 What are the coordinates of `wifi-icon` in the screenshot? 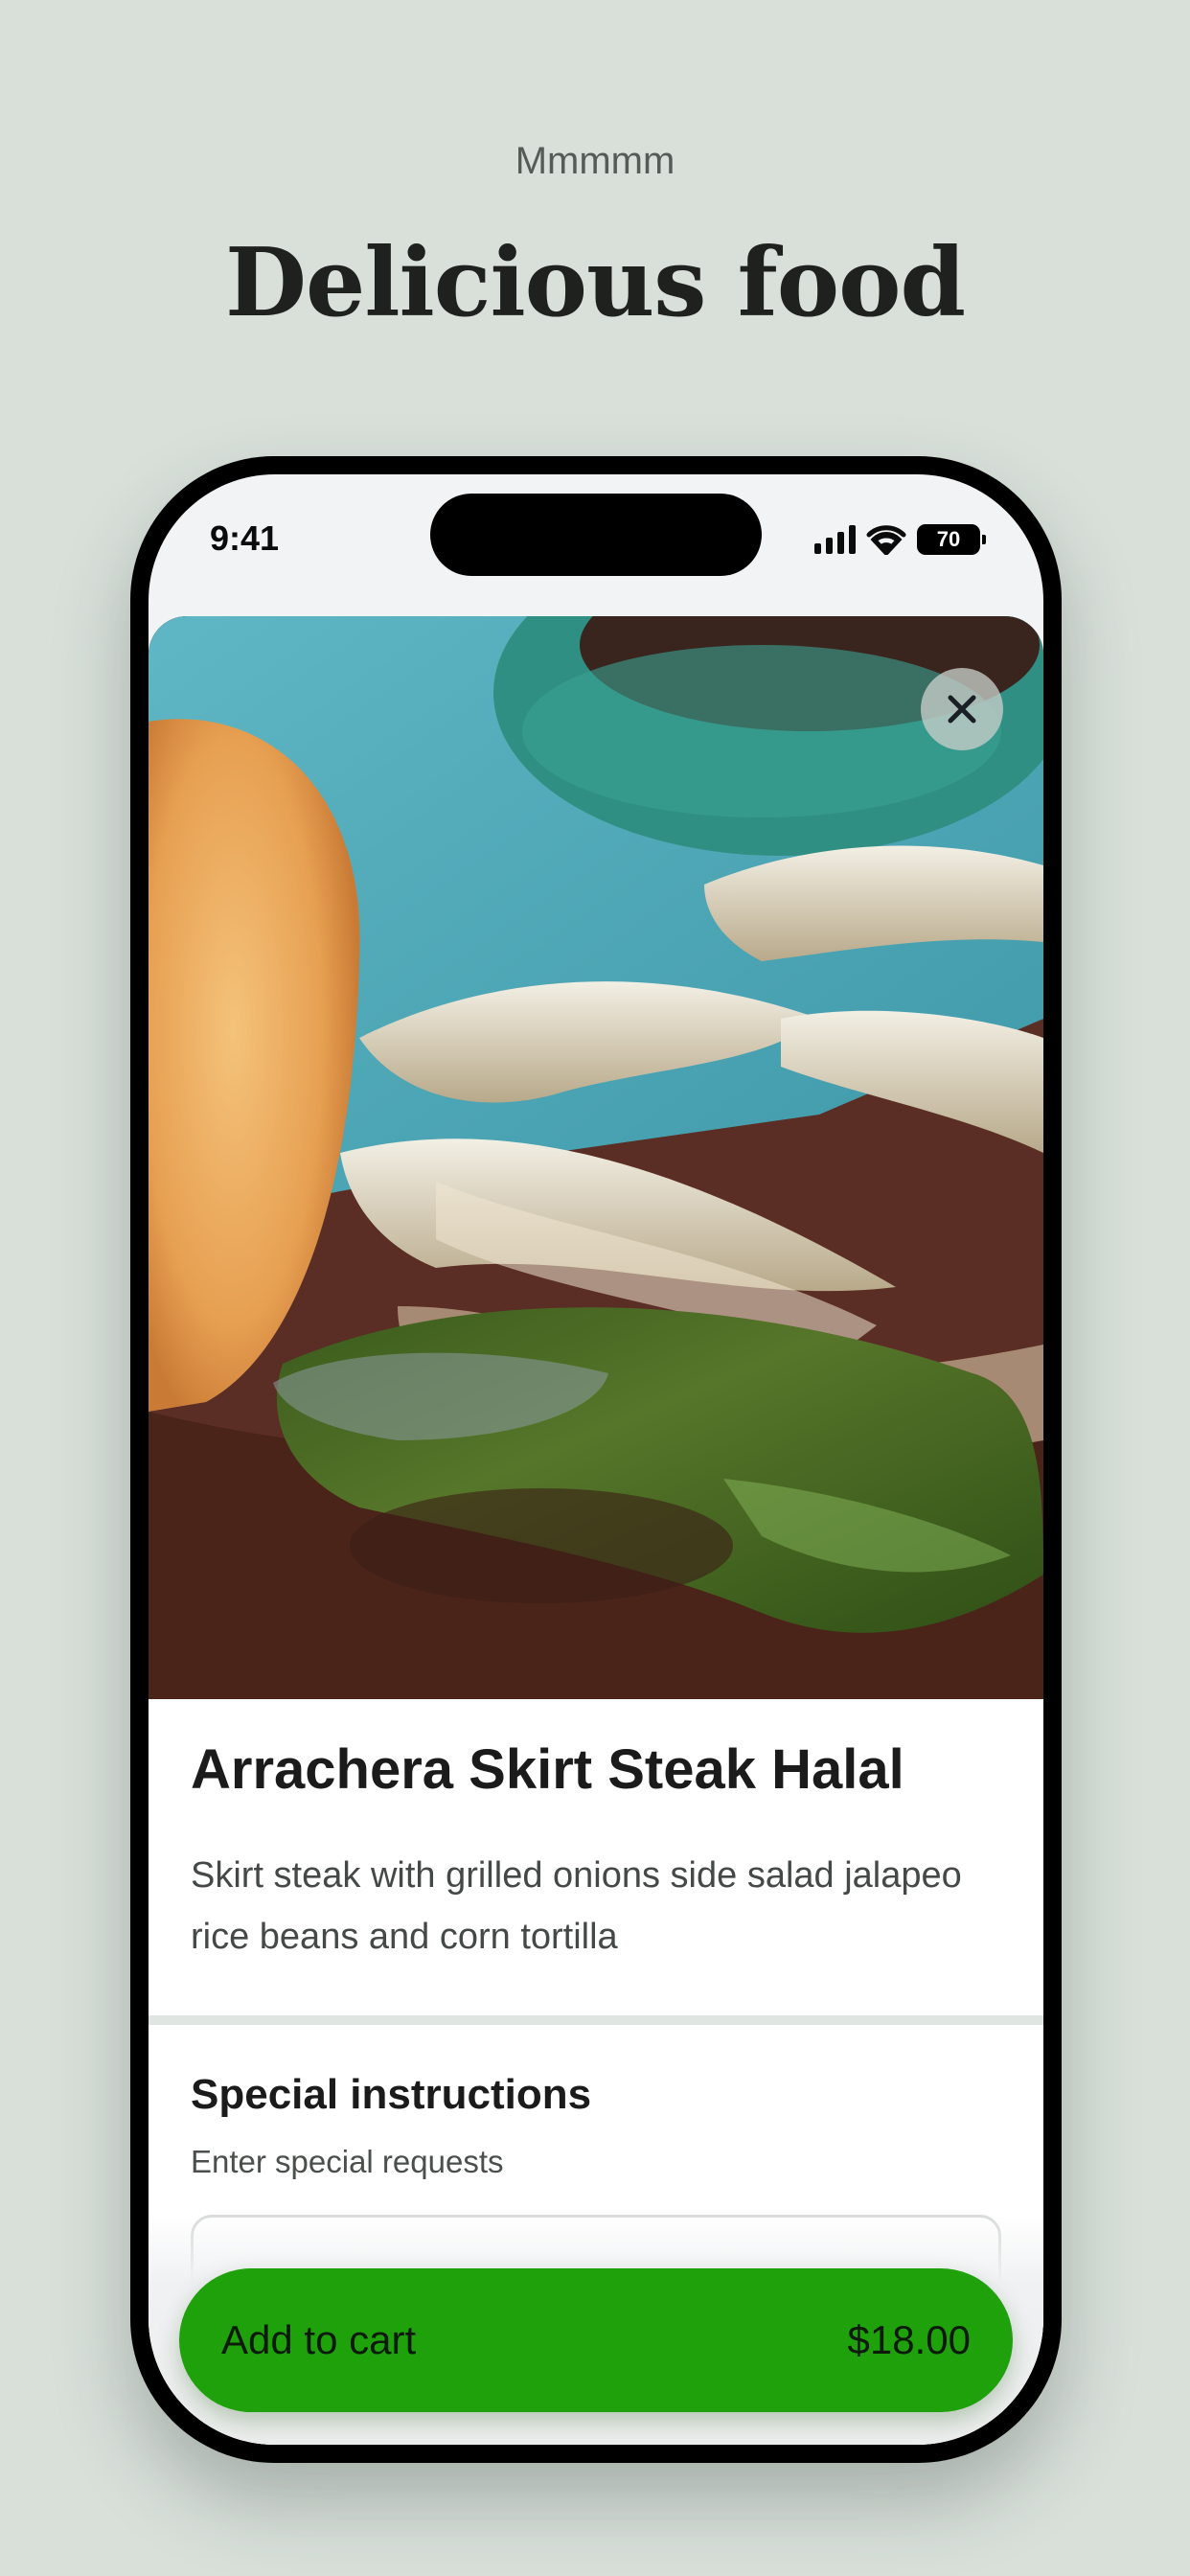 It's located at (886, 540).